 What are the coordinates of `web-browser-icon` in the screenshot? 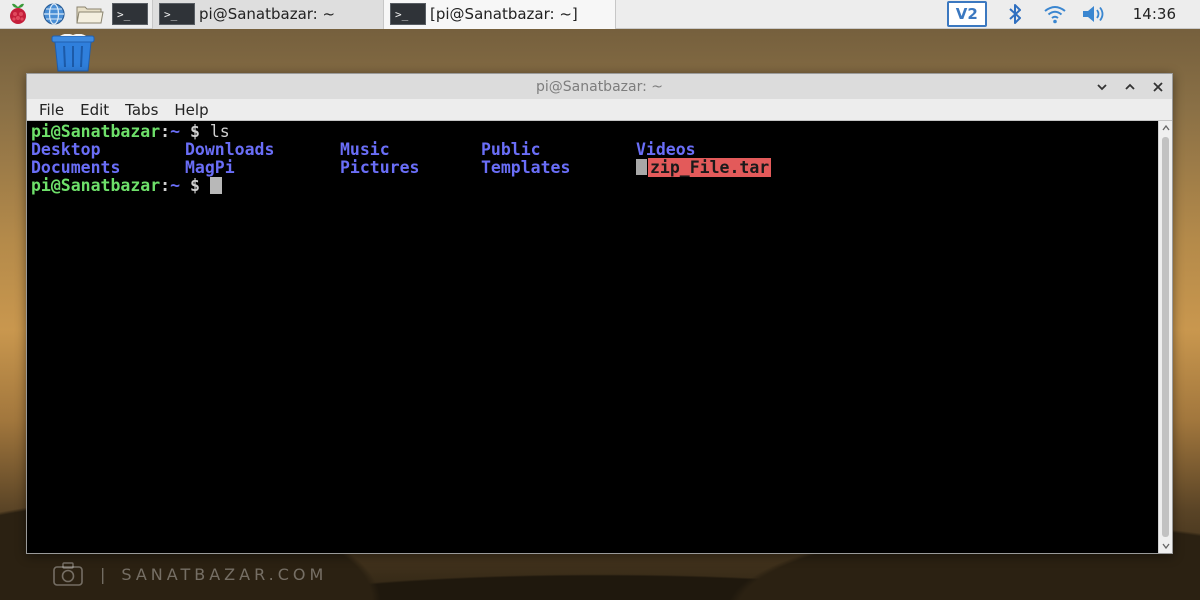 It's located at (54, 14).